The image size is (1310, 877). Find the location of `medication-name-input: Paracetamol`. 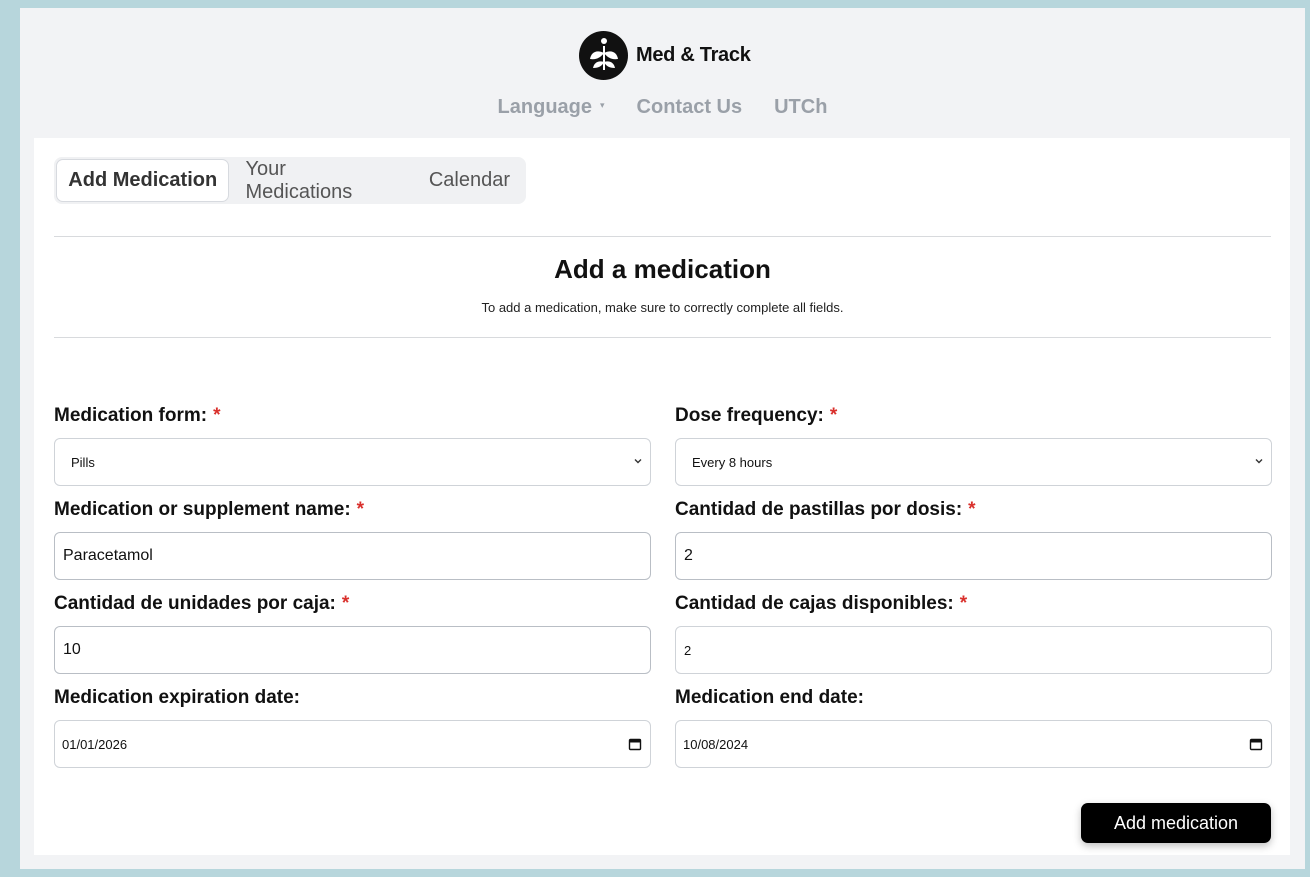

medication-name-input: Paracetamol is located at coordinates (352, 556).